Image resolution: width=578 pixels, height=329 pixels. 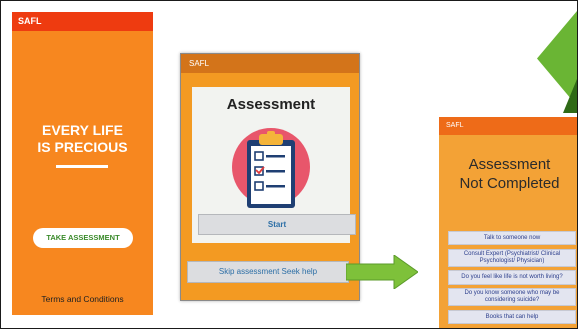 What do you see at coordinates (557, 58) in the screenshot?
I see `decorative-green-triangle` at bounding box center [557, 58].